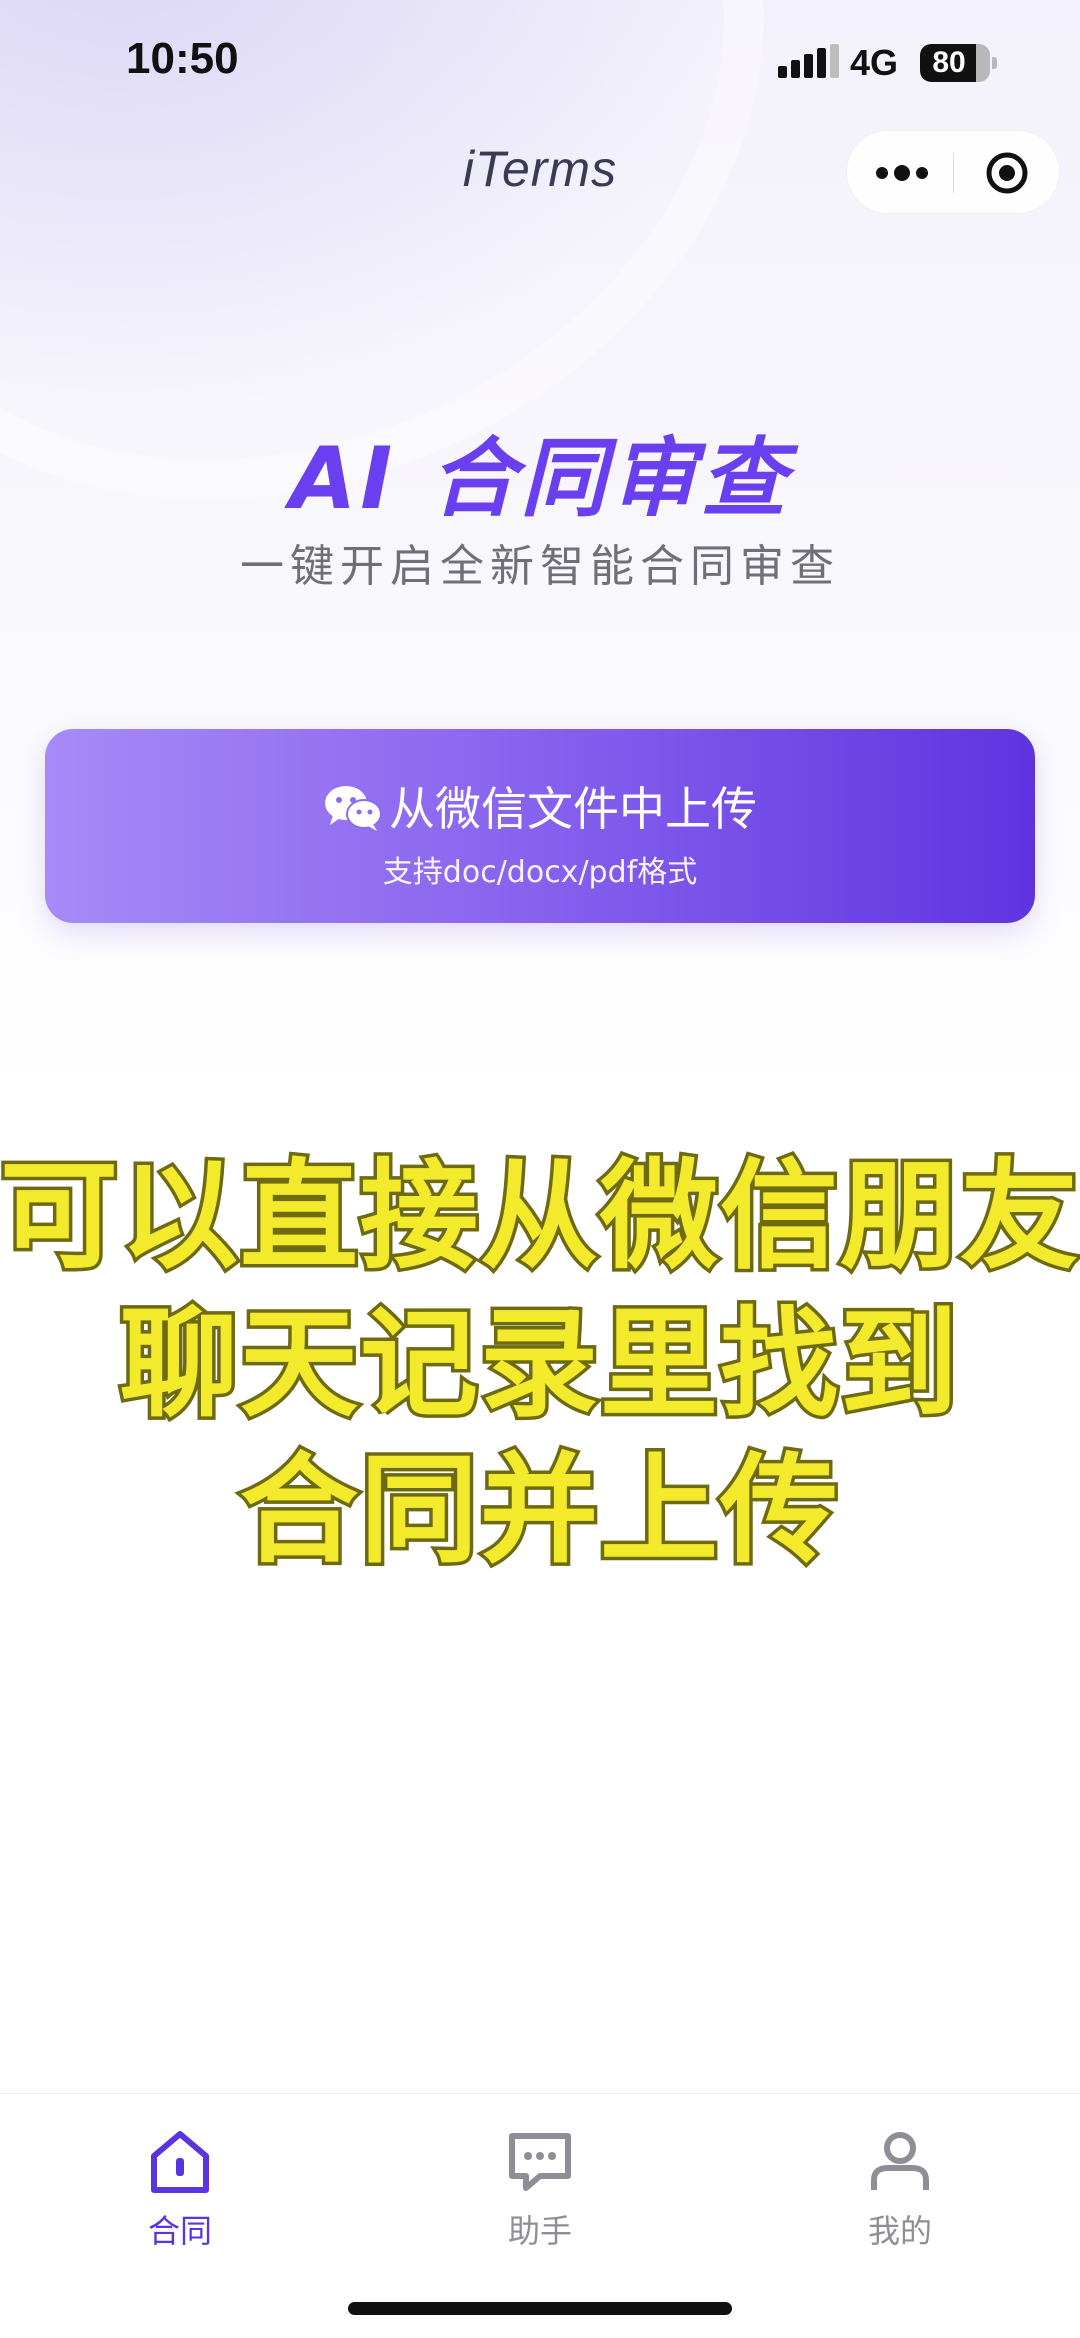 The height and width of the screenshot is (2338, 1080). I want to click on battery-icon: 80, so click(958, 63).